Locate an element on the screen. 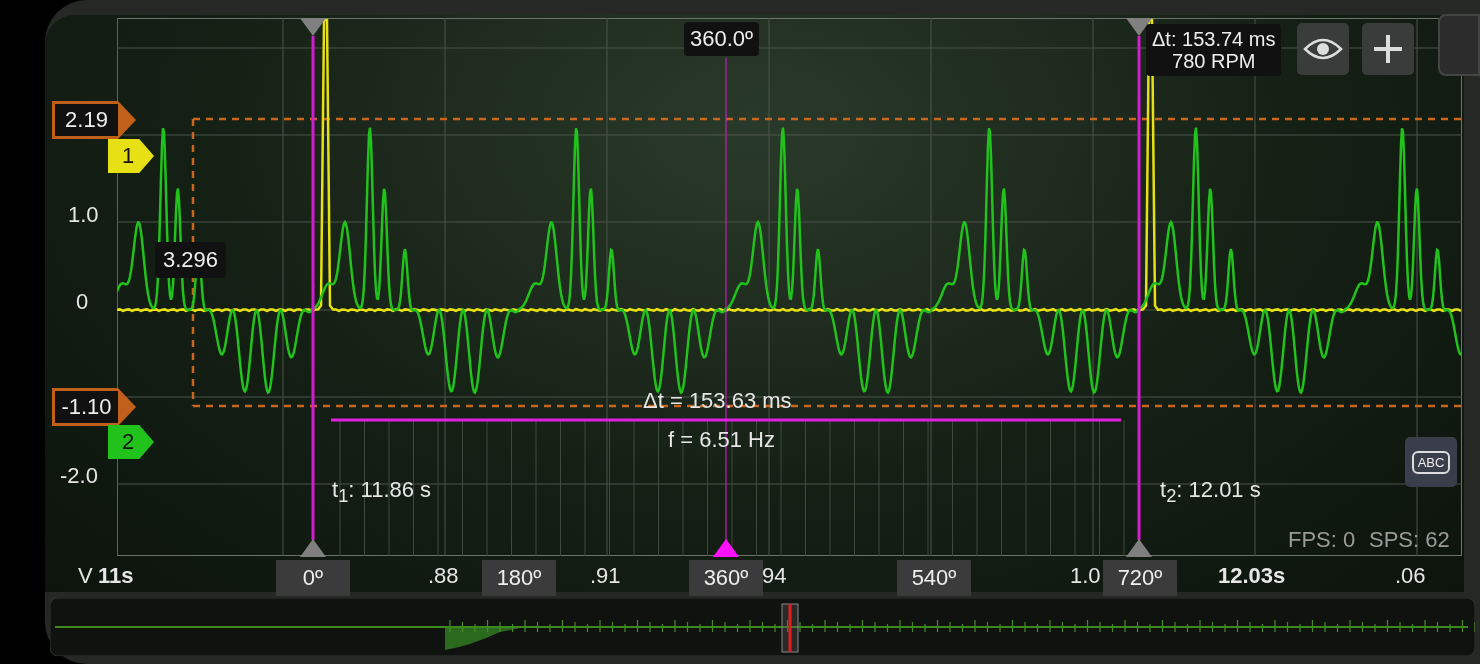  phase-marker: 720º is located at coordinates (1140, 578).